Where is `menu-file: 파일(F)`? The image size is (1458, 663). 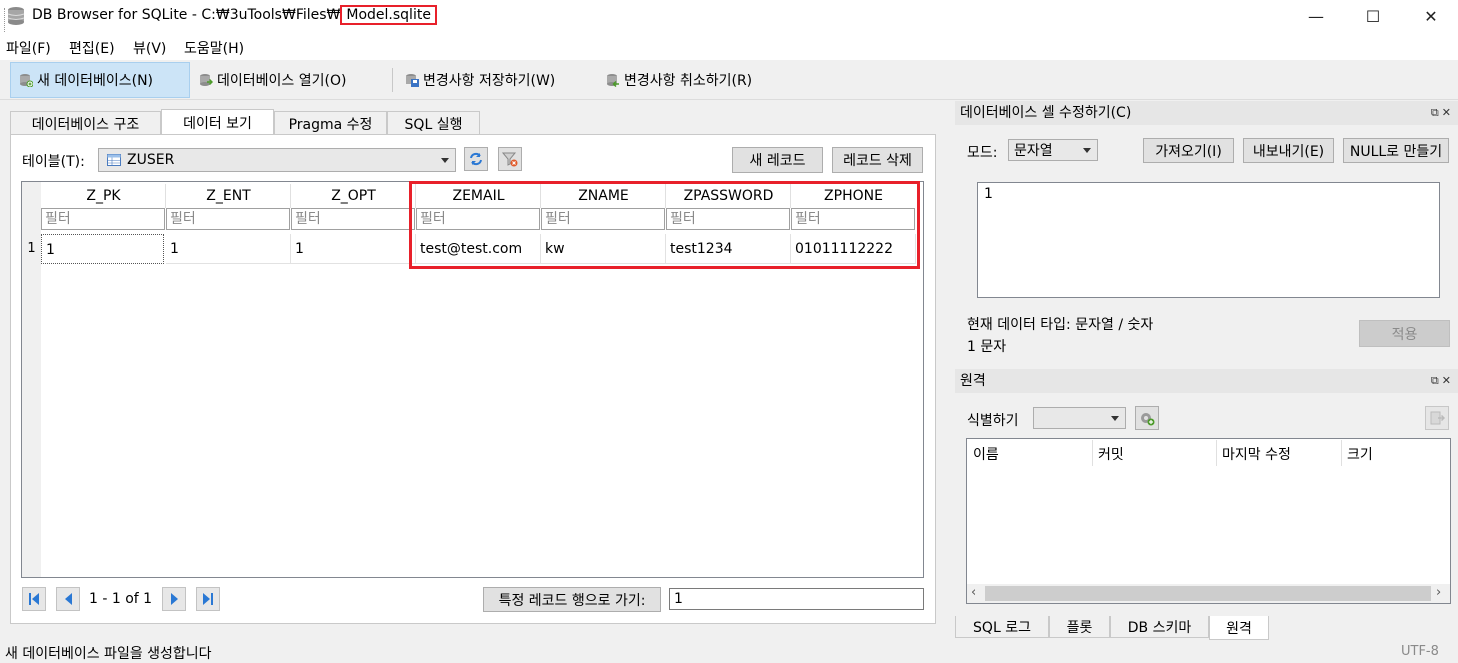 menu-file: 파일(F) is located at coordinates (28, 48).